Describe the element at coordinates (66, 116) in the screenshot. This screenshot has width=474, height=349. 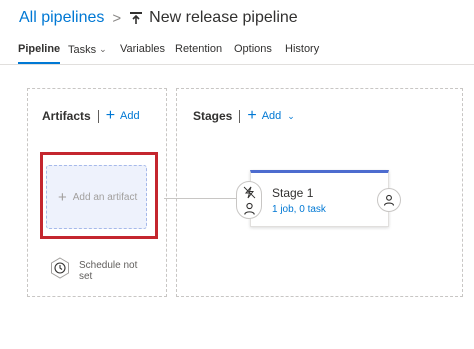
I see `artifacts-title: Artifacts` at that location.